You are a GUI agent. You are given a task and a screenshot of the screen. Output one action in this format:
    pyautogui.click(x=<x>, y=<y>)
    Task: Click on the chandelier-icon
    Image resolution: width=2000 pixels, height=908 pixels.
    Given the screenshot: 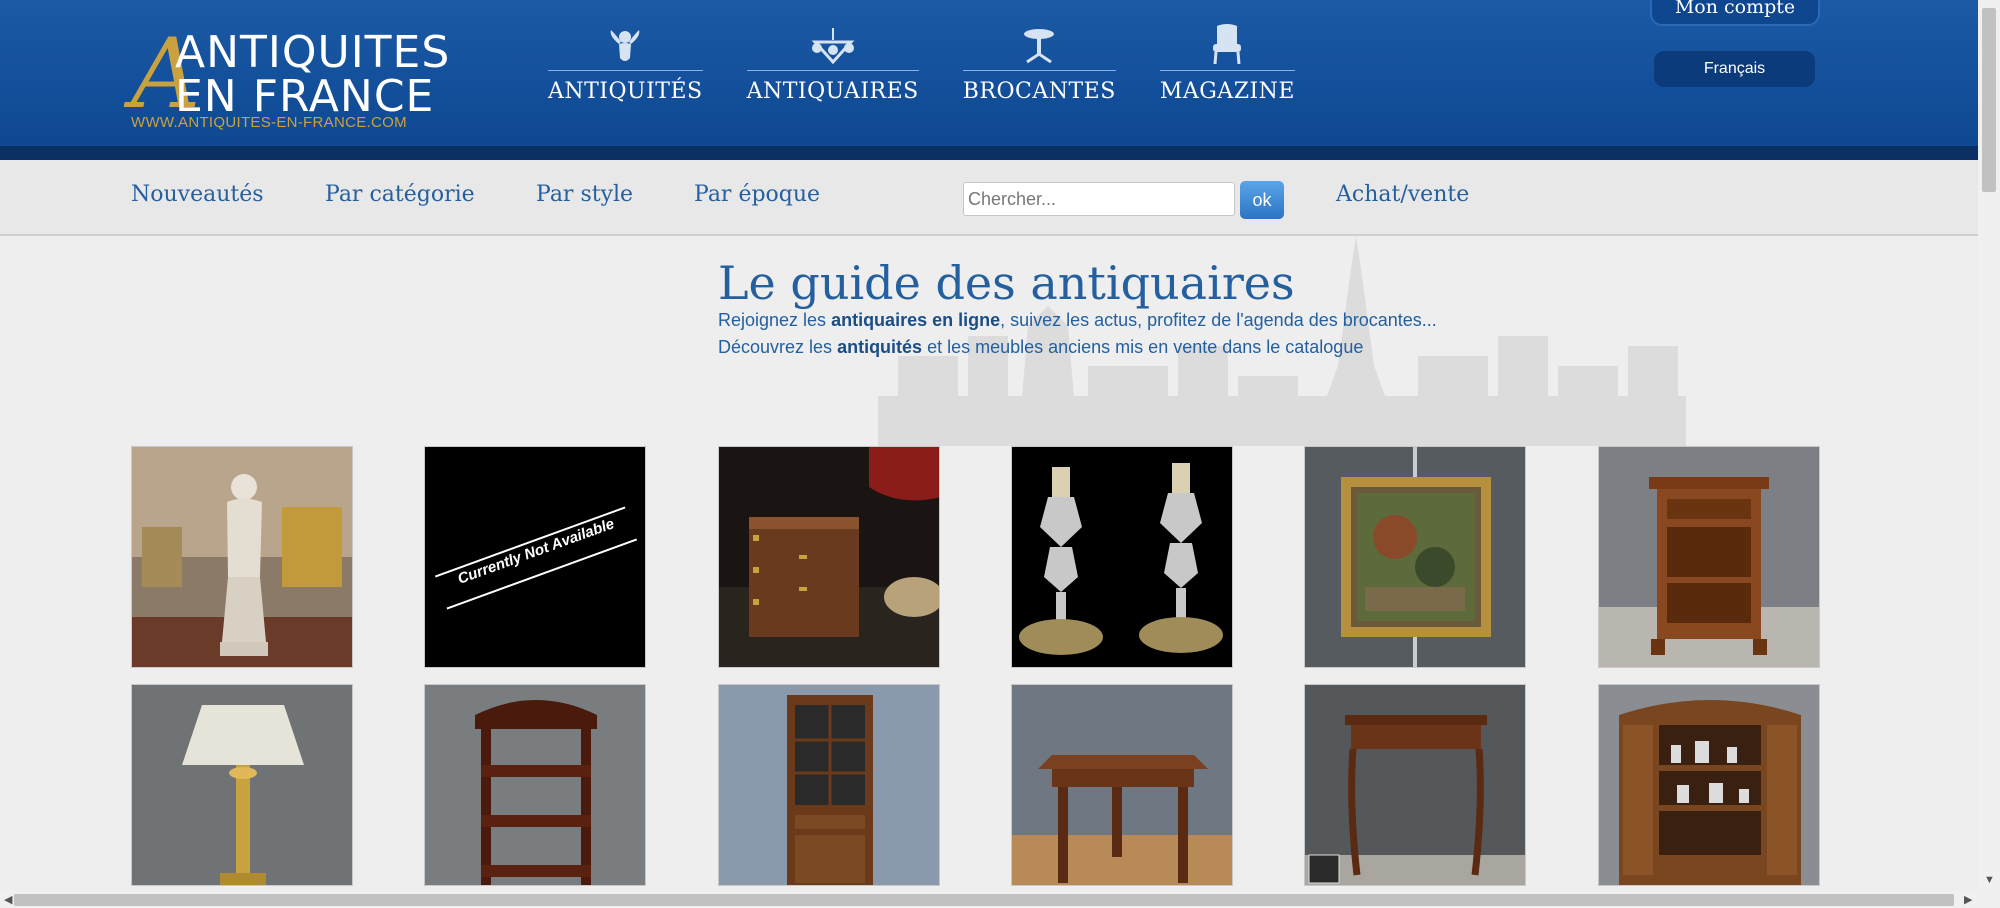 What is the action you would take?
    pyautogui.click(x=833, y=44)
    